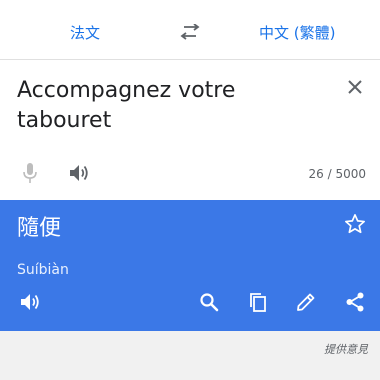 This screenshot has width=380, height=380. What do you see at coordinates (297, 32) in the screenshot?
I see `target-language-button: 中文 (繁體)` at bounding box center [297, 32].